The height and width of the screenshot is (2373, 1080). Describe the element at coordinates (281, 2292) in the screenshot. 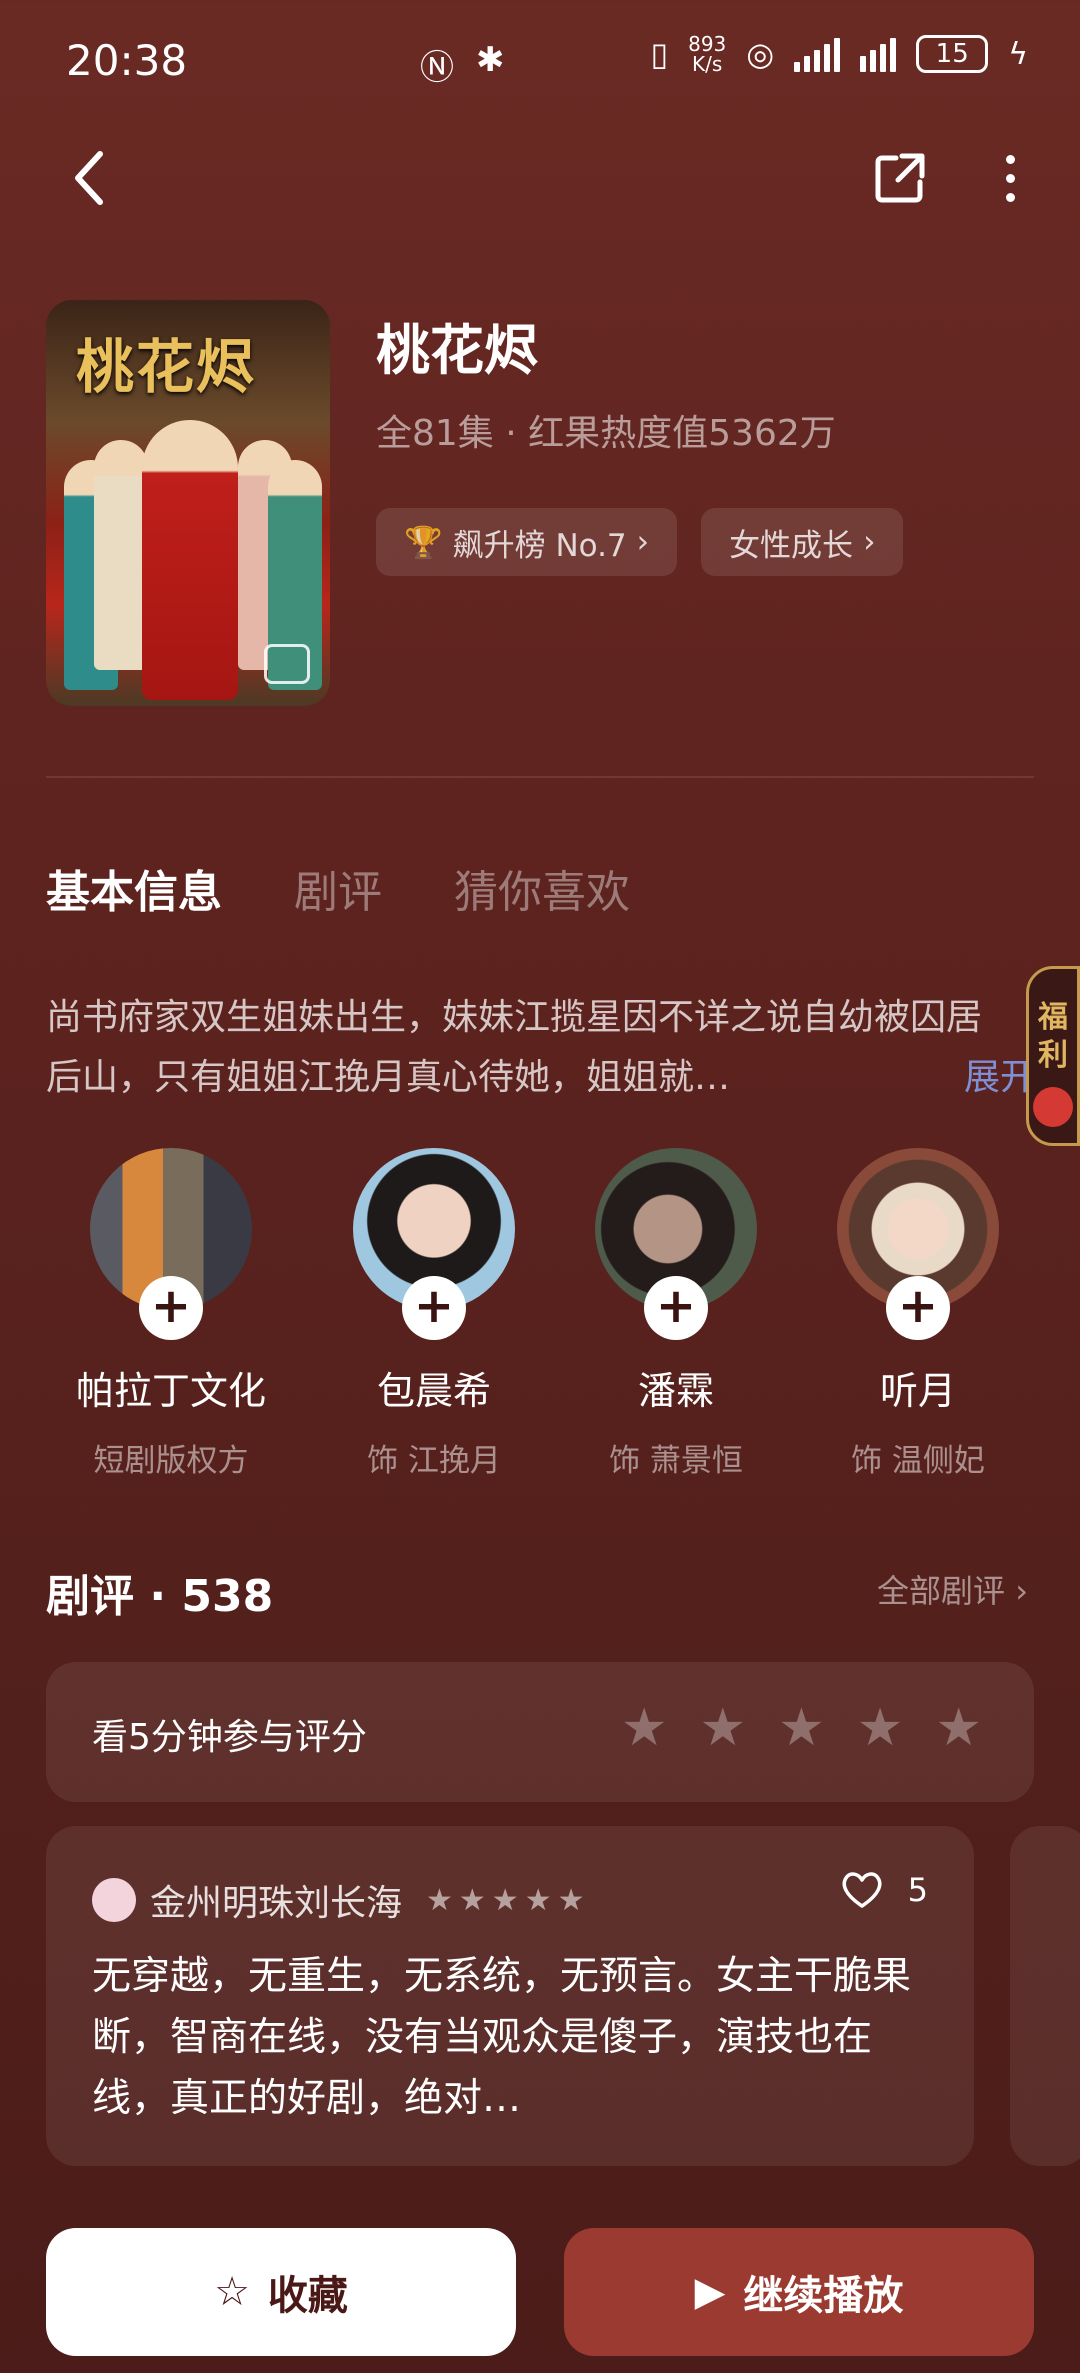

I see `favorite-button: ☆ 收藏` at that location.